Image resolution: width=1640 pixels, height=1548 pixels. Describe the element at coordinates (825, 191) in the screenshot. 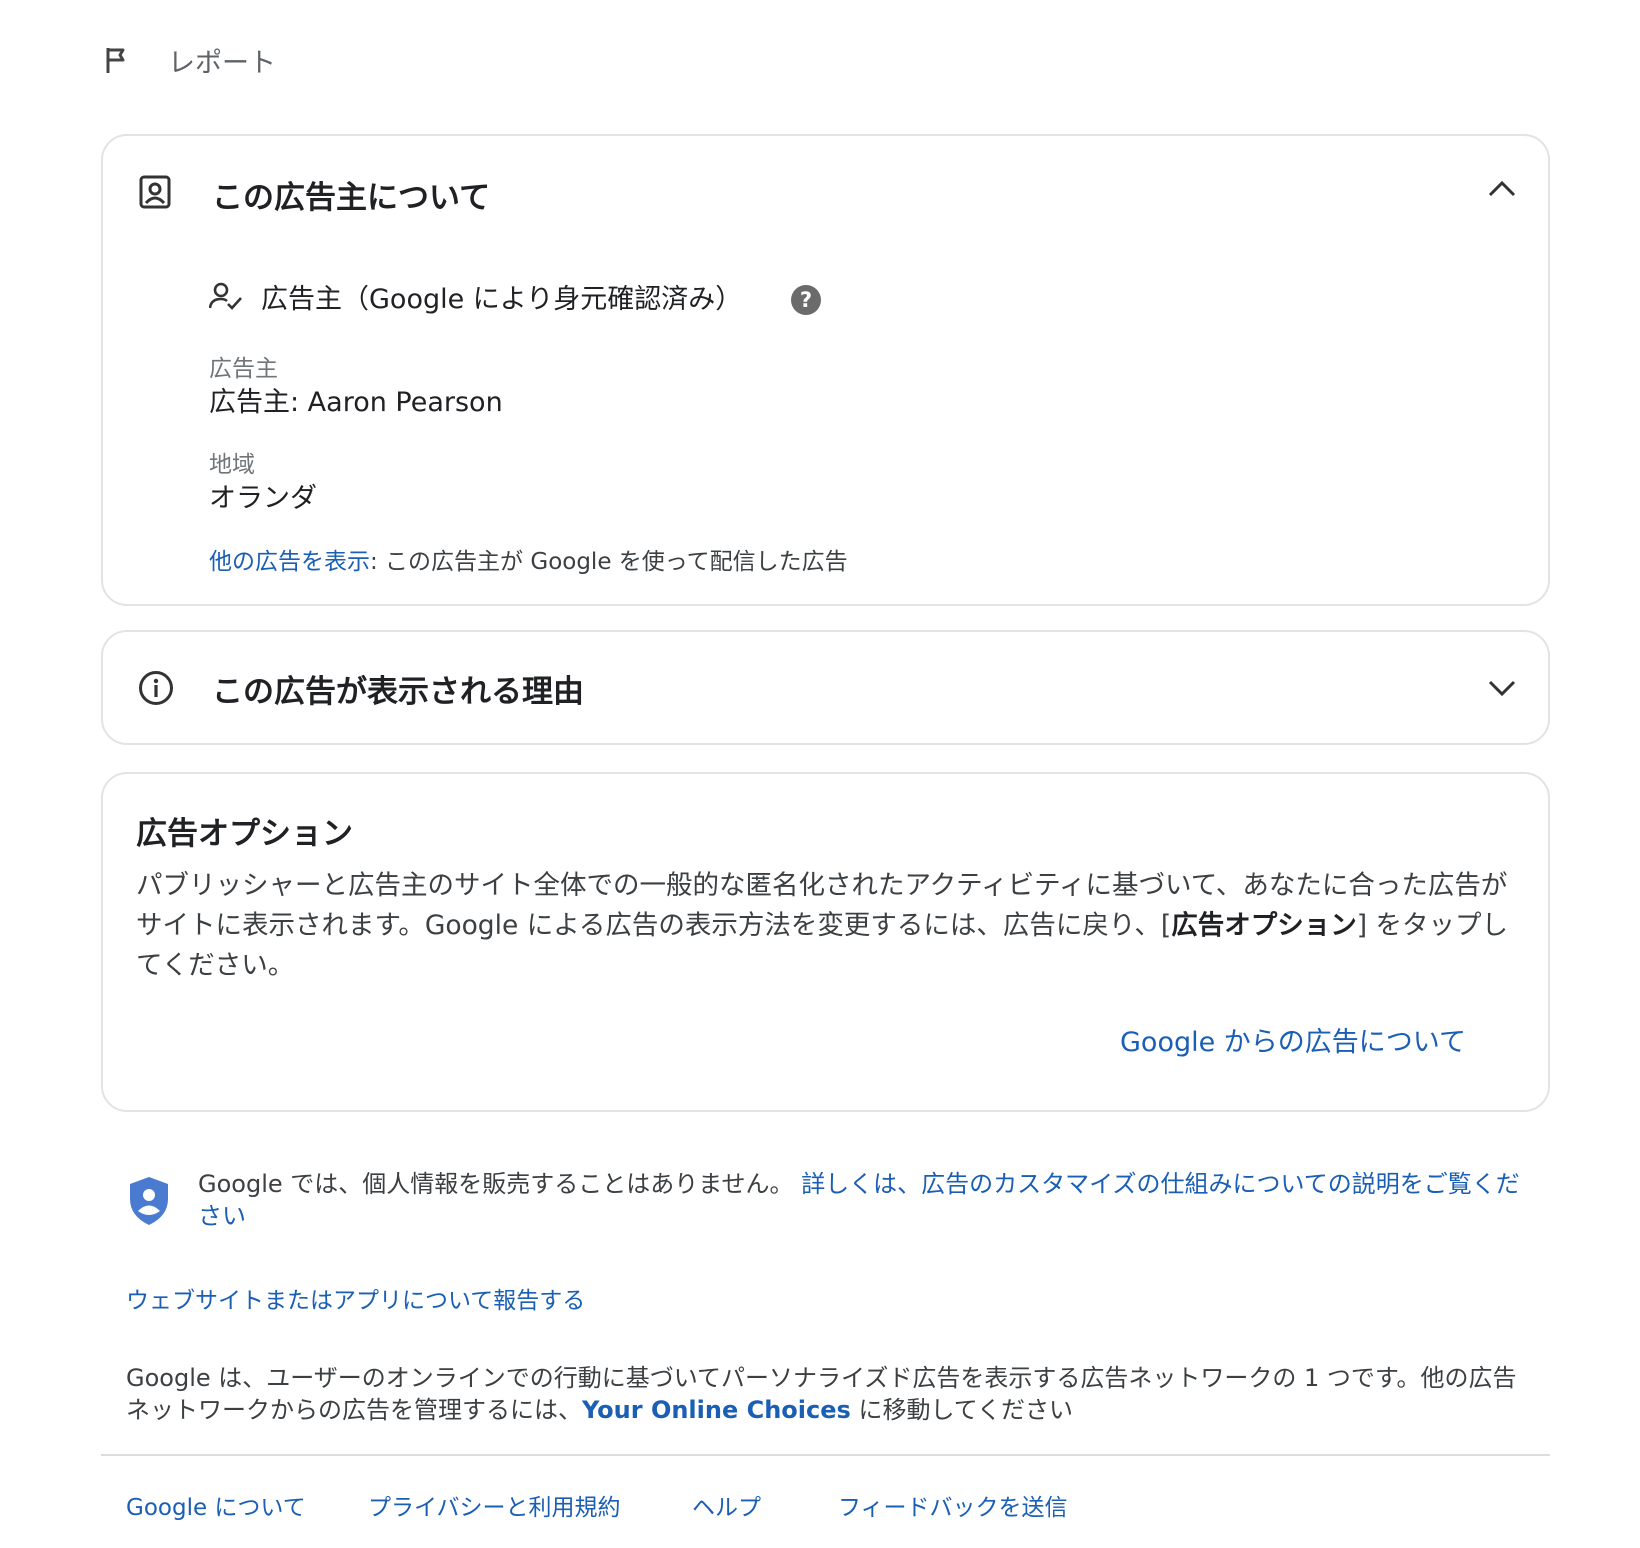

I see `advertiser-card-header: この広告主について` at that location.